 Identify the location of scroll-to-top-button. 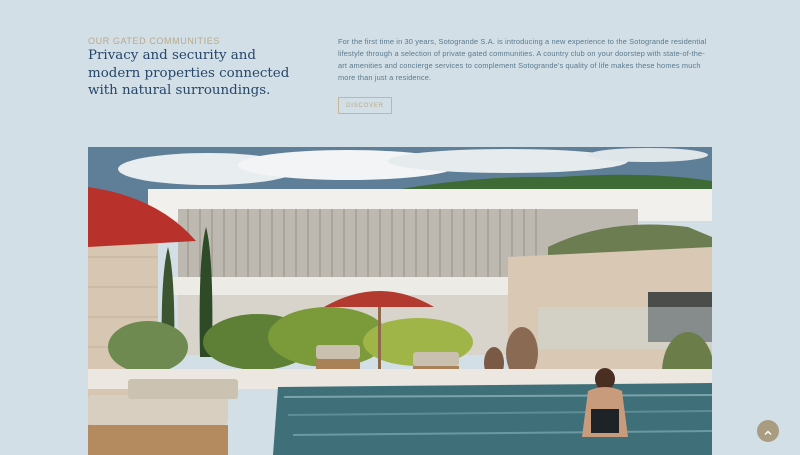
(768, 431).